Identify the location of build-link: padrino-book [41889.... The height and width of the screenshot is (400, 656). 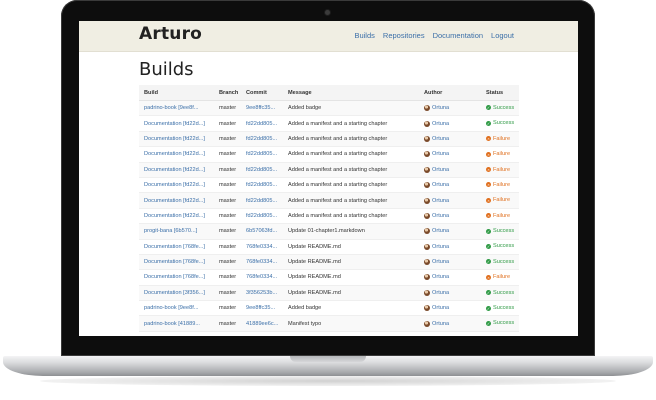
(172, 324).